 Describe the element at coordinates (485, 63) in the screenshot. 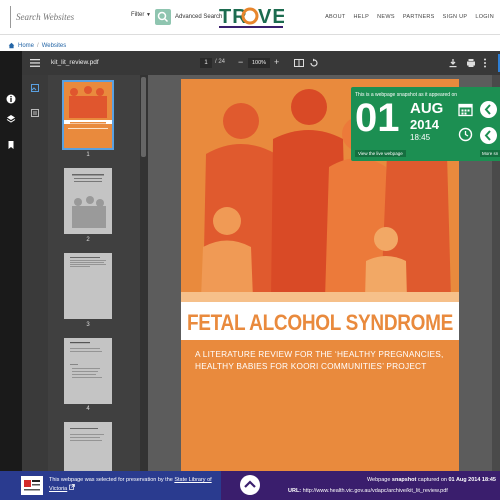

I see `more-vertical-icon` at that location.